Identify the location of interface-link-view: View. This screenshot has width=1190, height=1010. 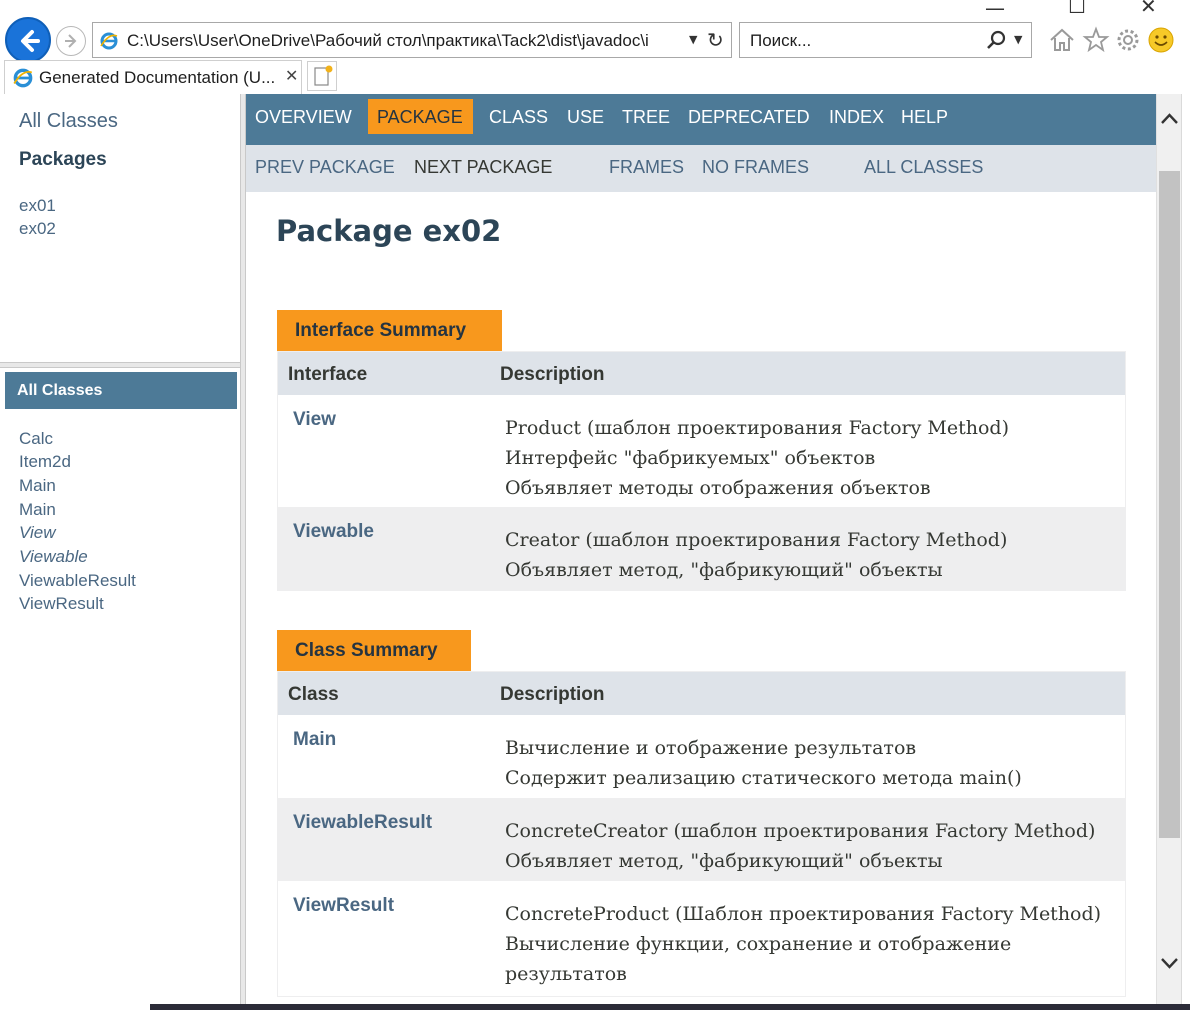
(314, 420).